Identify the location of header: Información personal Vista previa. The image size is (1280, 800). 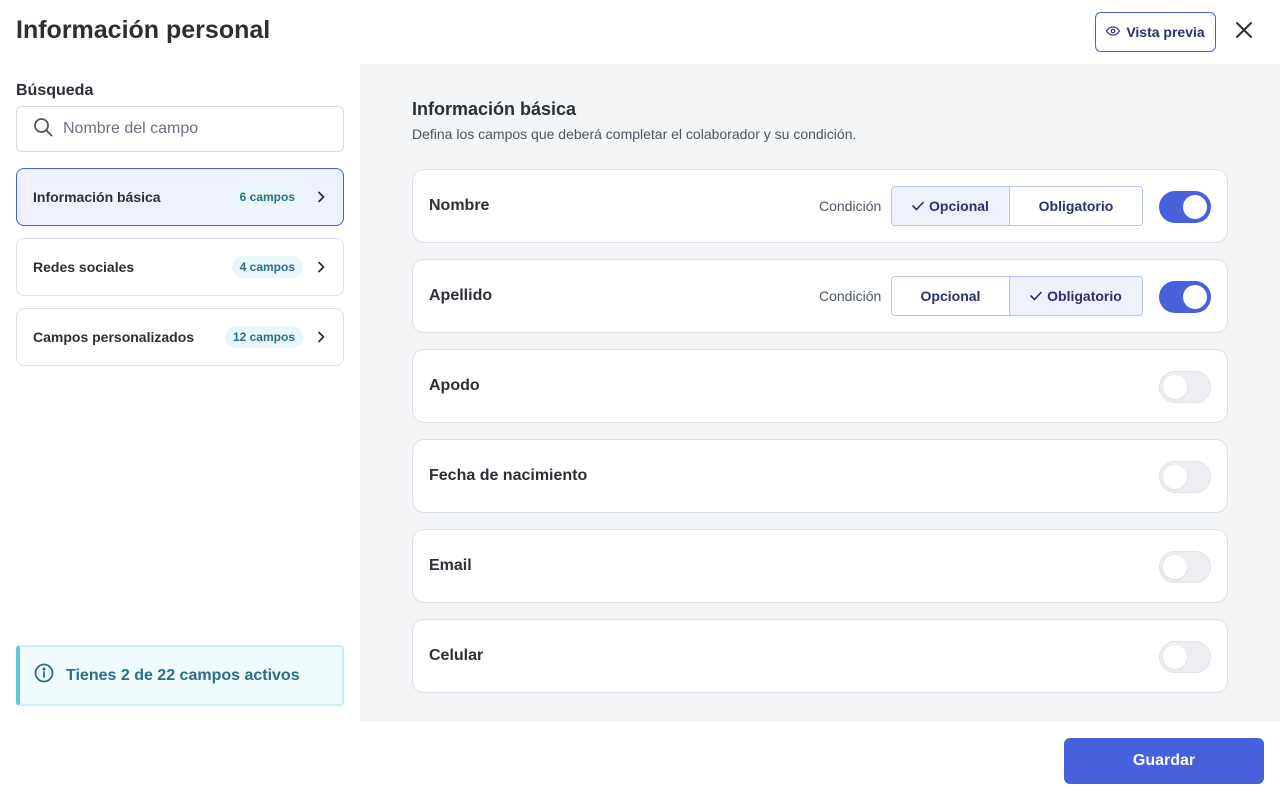
(640, 32).